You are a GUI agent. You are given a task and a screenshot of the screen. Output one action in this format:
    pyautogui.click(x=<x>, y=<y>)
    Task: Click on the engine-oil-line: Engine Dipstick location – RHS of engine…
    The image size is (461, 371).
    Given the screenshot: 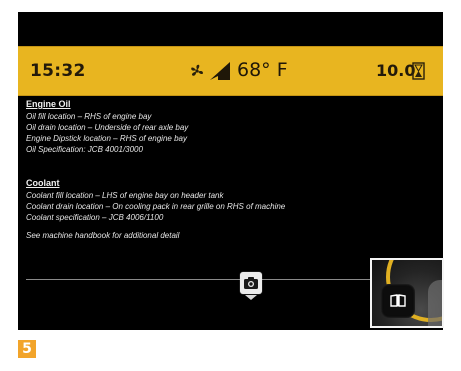 What is the action you would take?
    pyautogui.click(x=106, y=138)
    